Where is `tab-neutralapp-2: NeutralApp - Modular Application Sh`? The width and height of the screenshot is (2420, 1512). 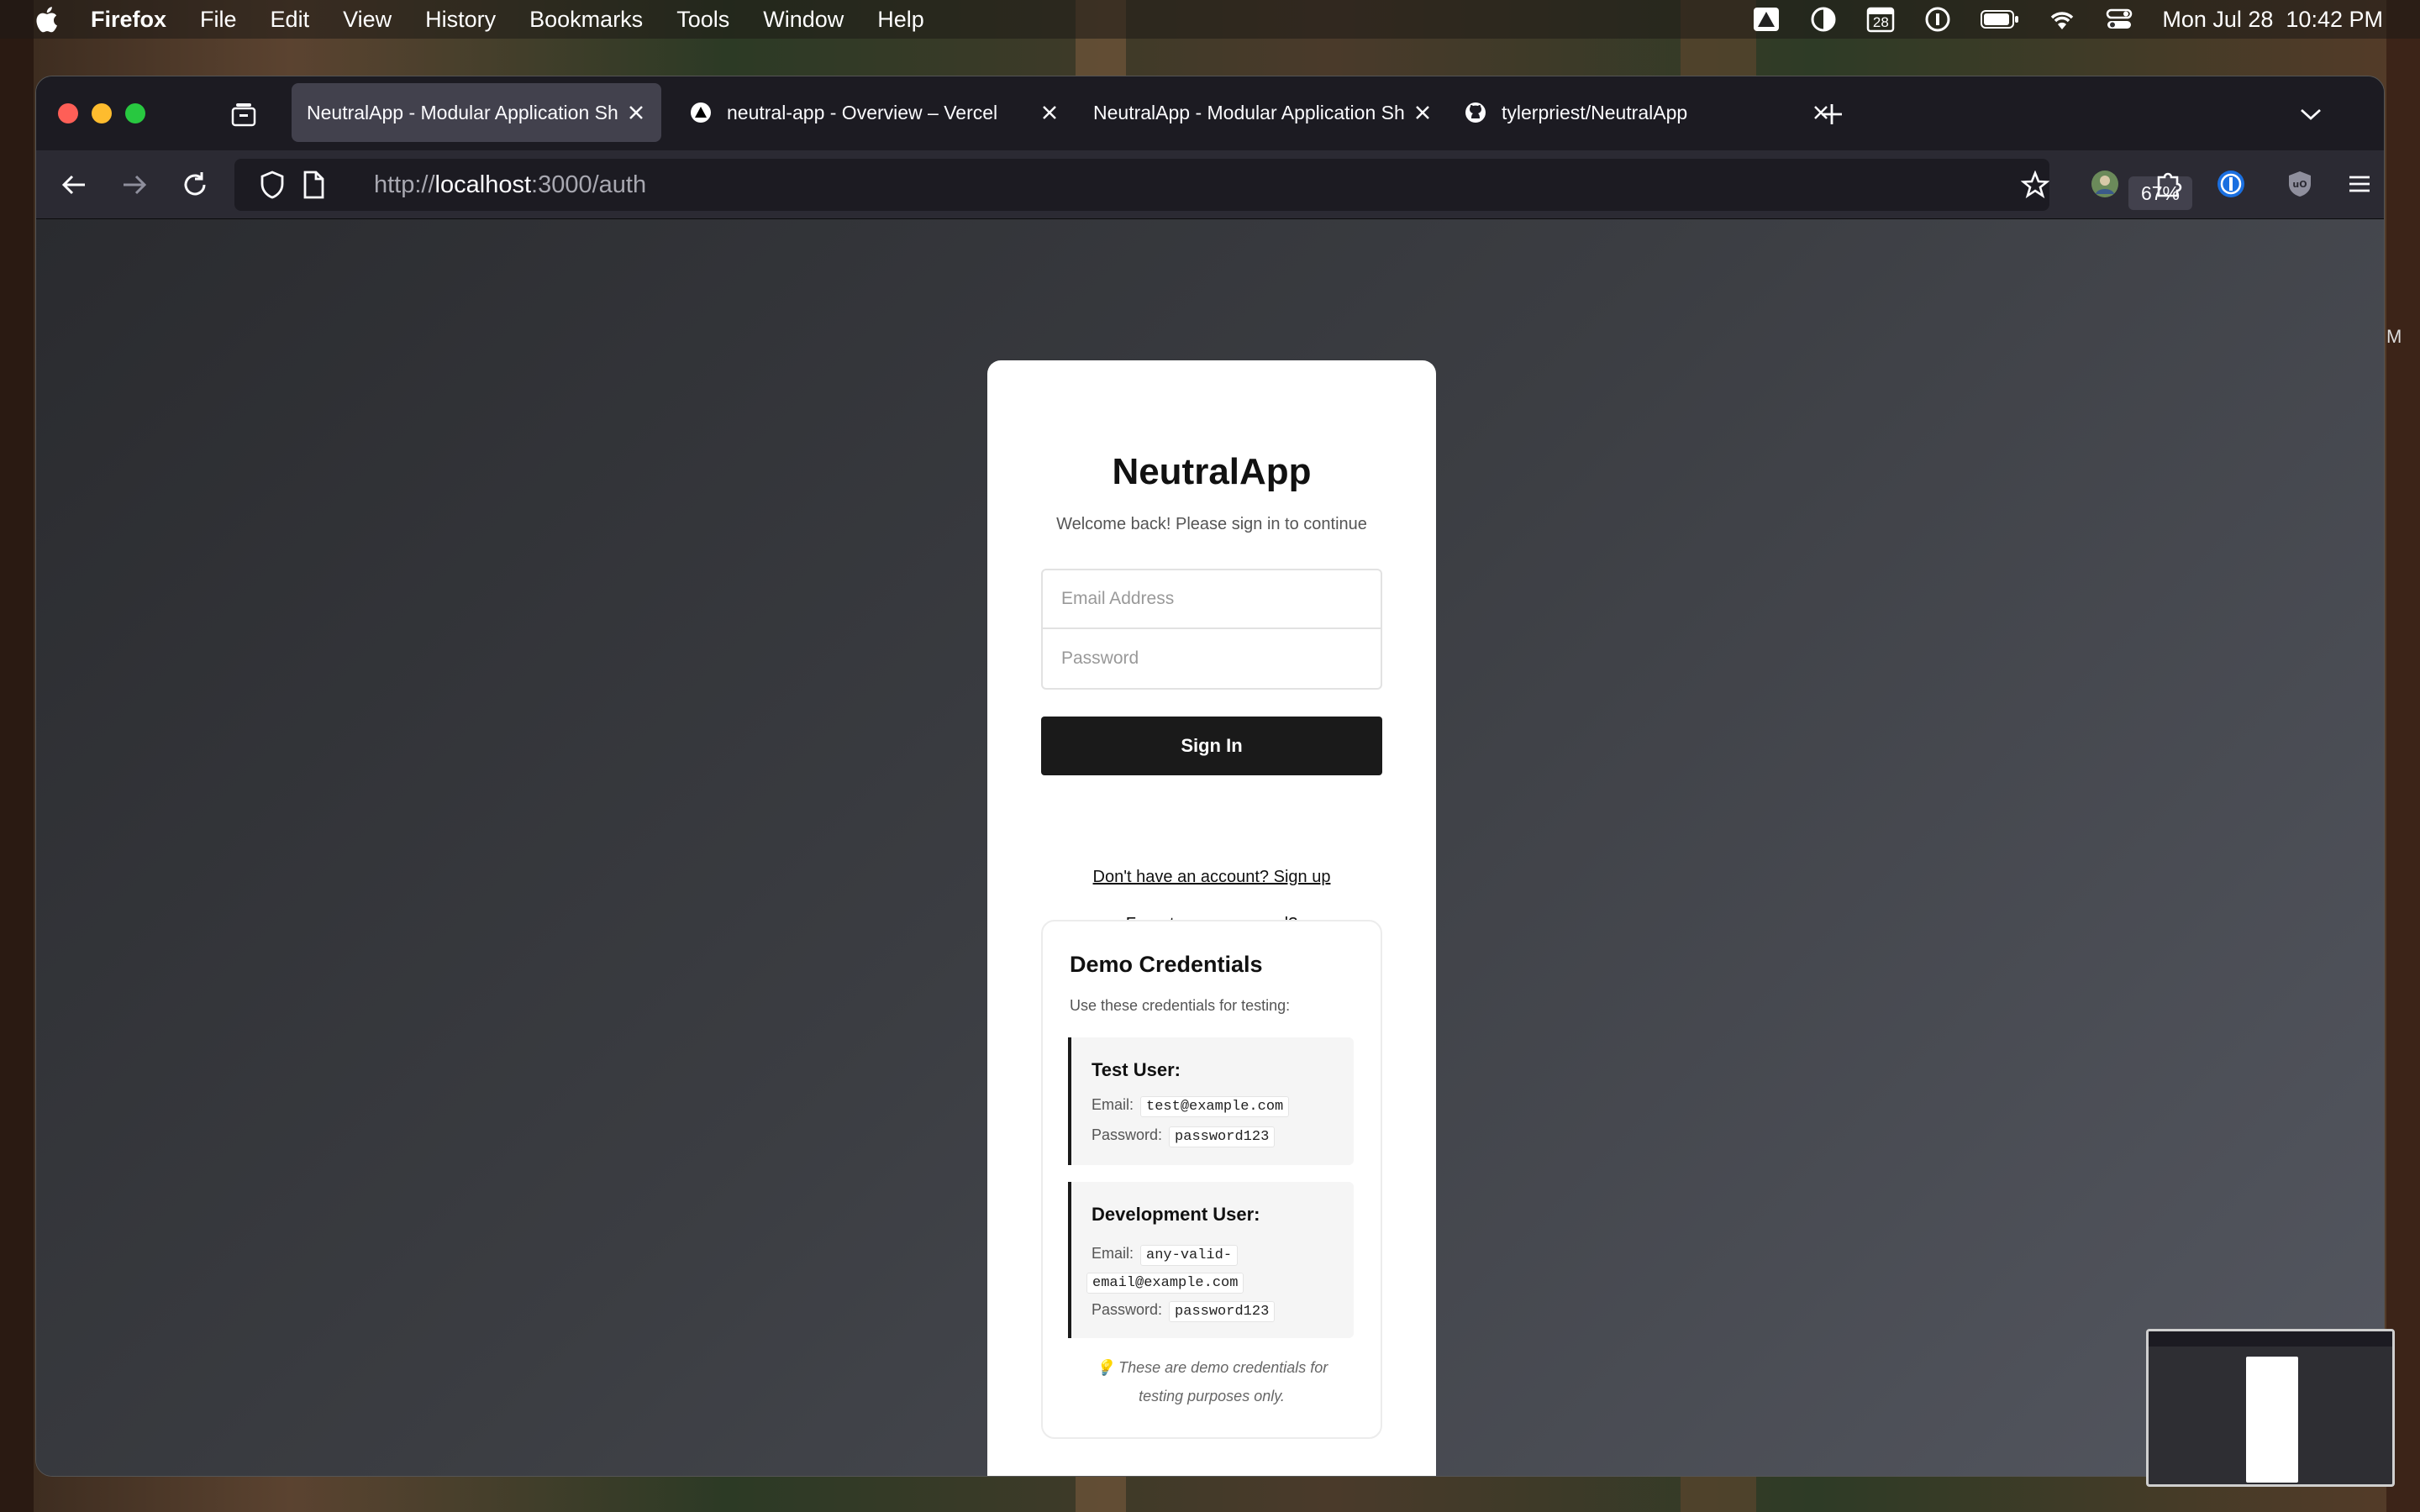
tab-neutralapp-2: NeutralApp - Modular Application Sh is located at coordinates (1263, 112).